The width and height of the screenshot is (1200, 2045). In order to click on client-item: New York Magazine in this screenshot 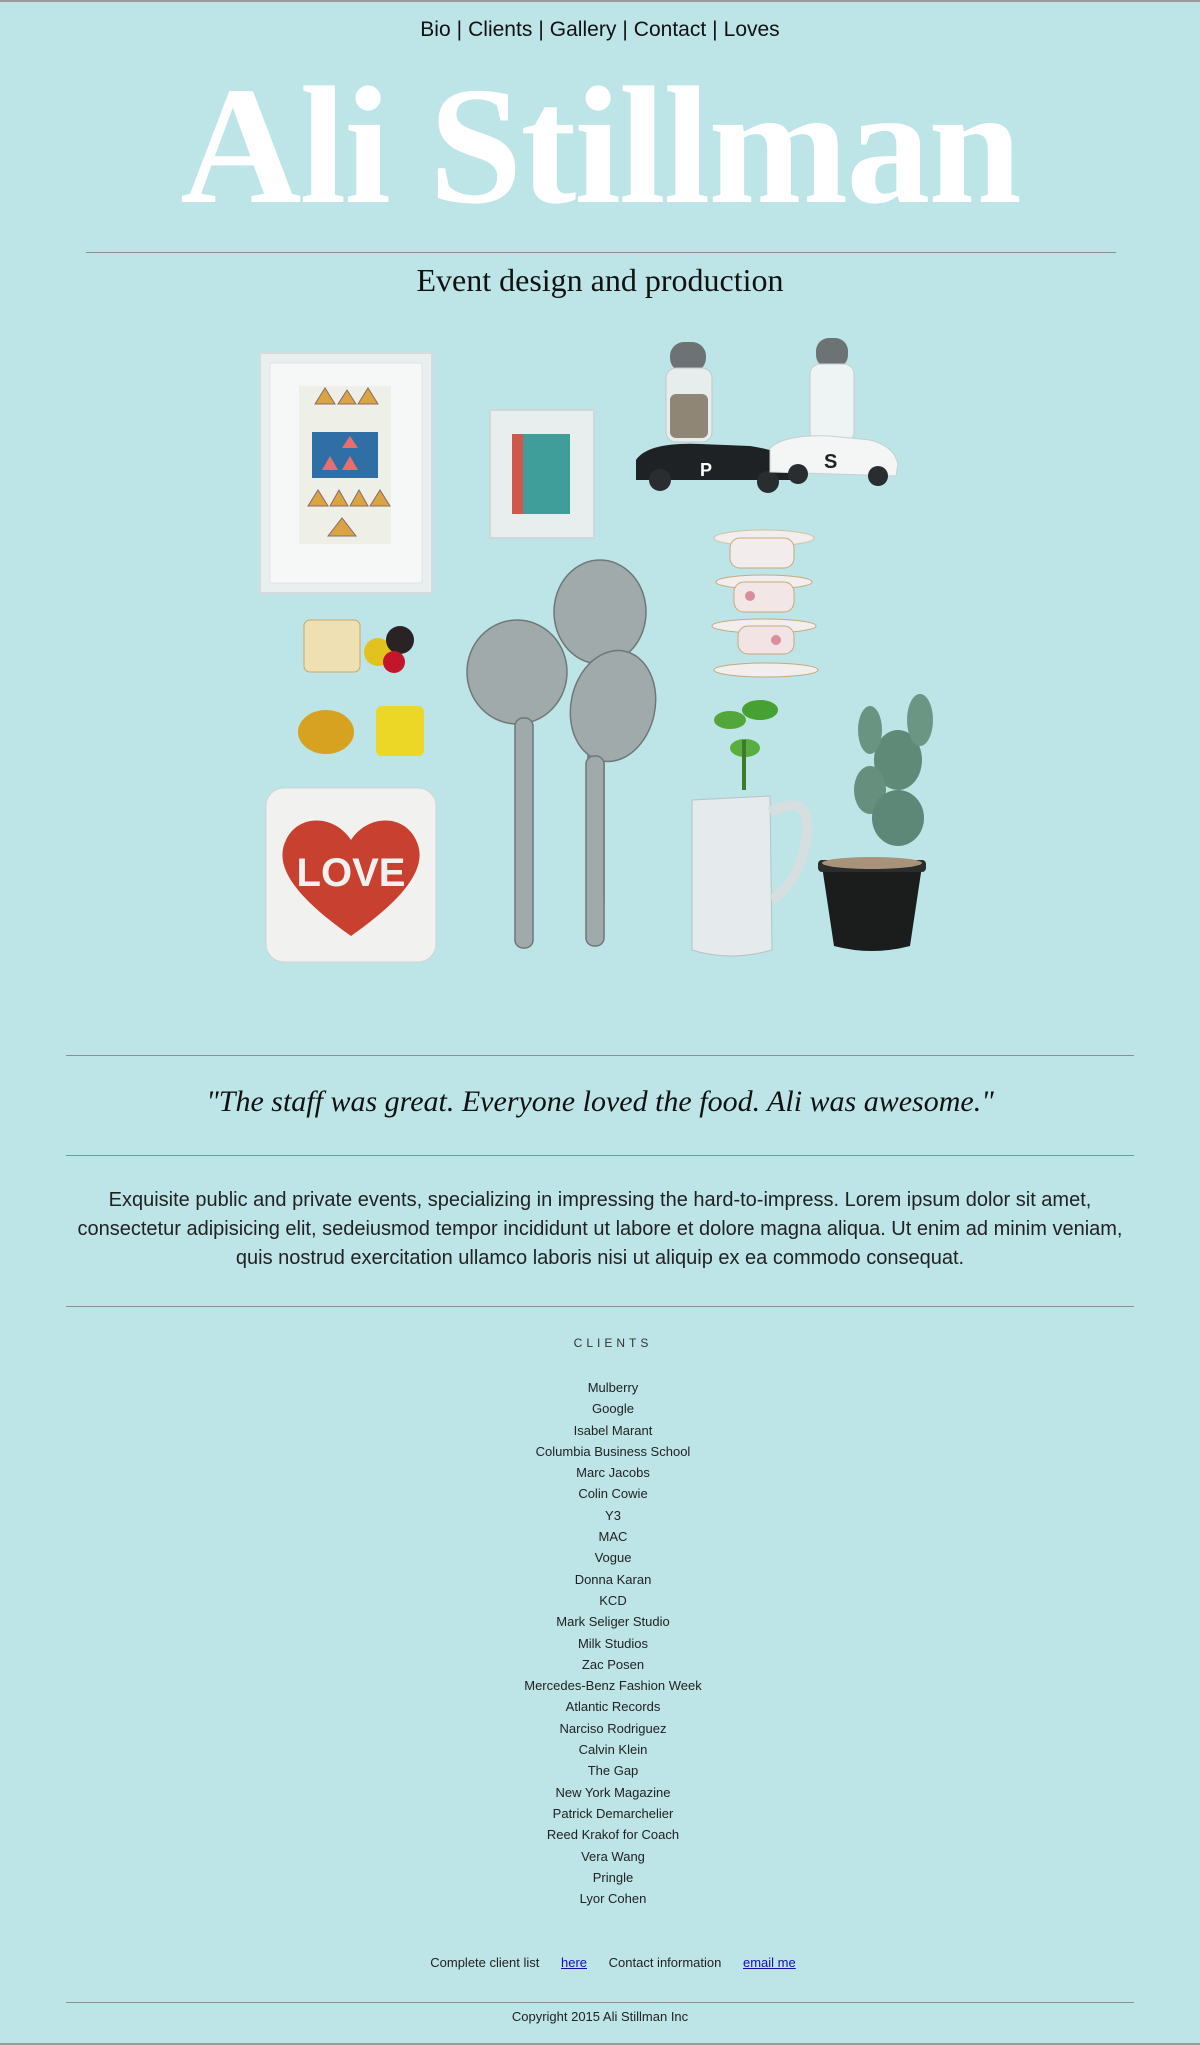, I will do `click(613, 1792)`.